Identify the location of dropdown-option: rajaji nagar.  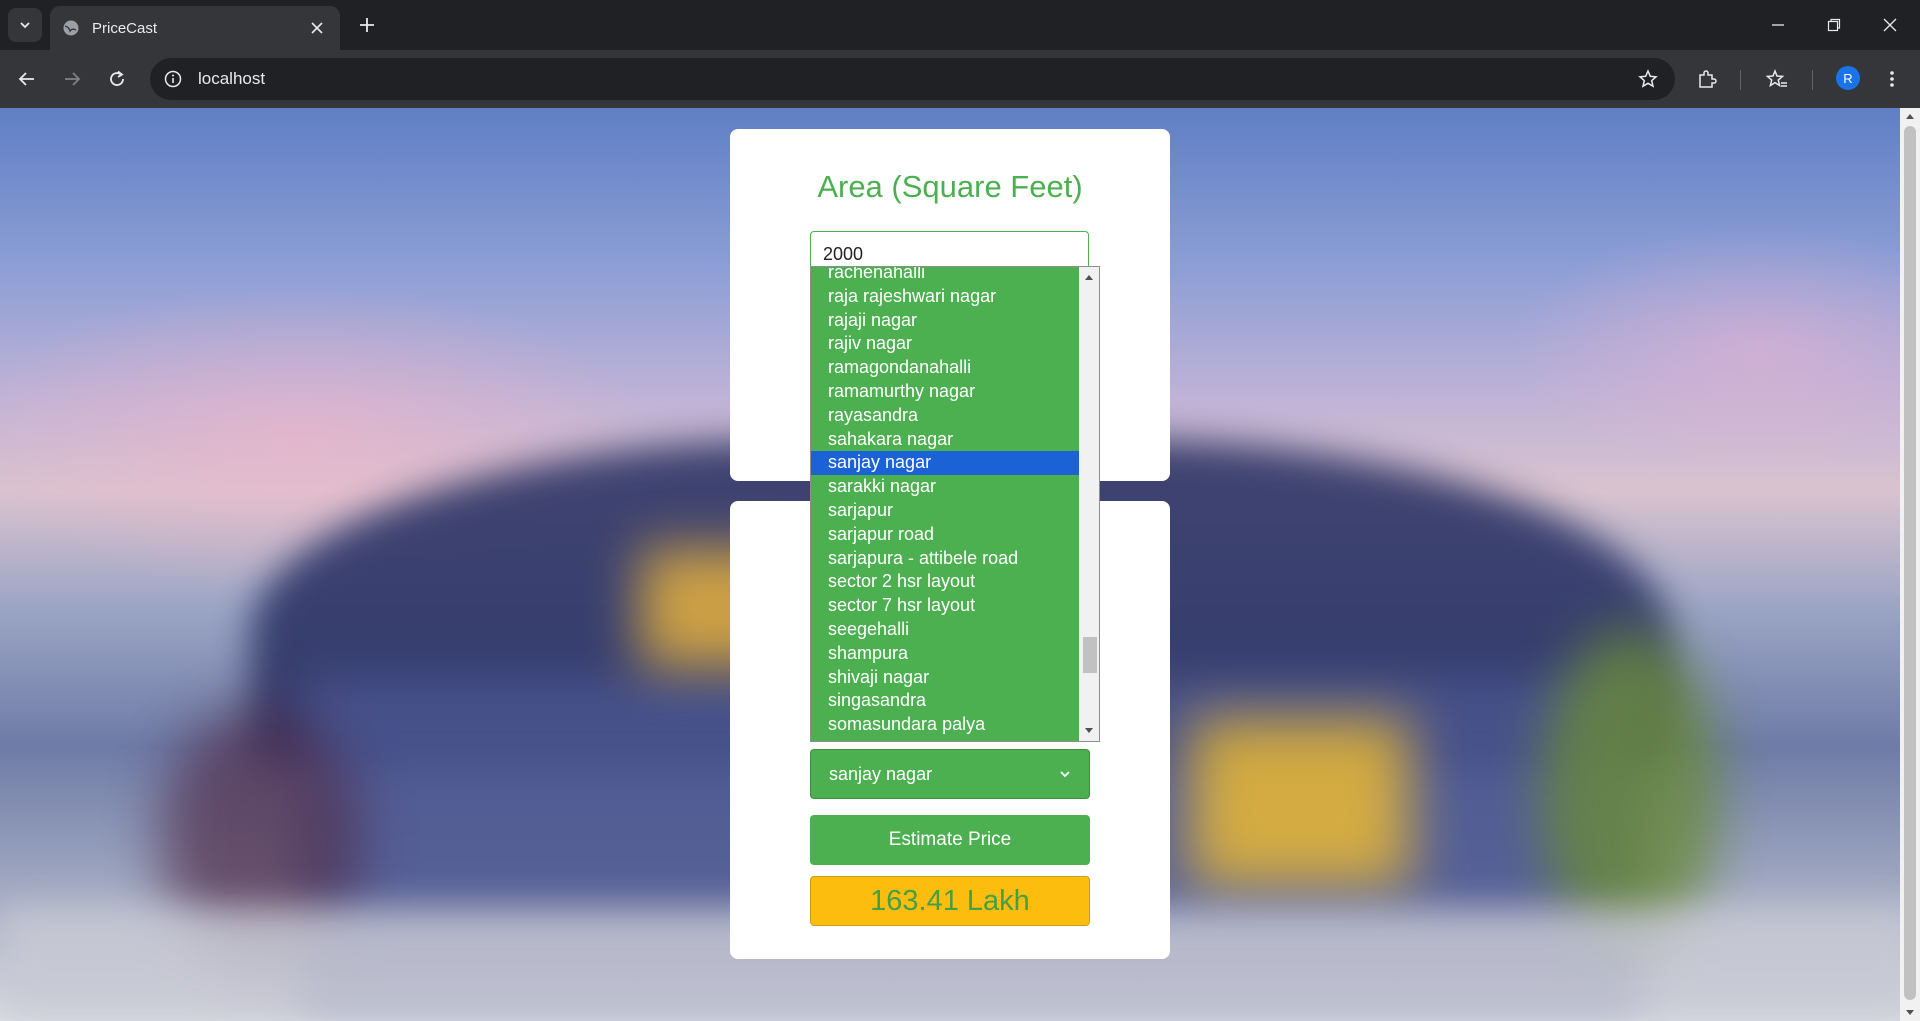
(945, 321).